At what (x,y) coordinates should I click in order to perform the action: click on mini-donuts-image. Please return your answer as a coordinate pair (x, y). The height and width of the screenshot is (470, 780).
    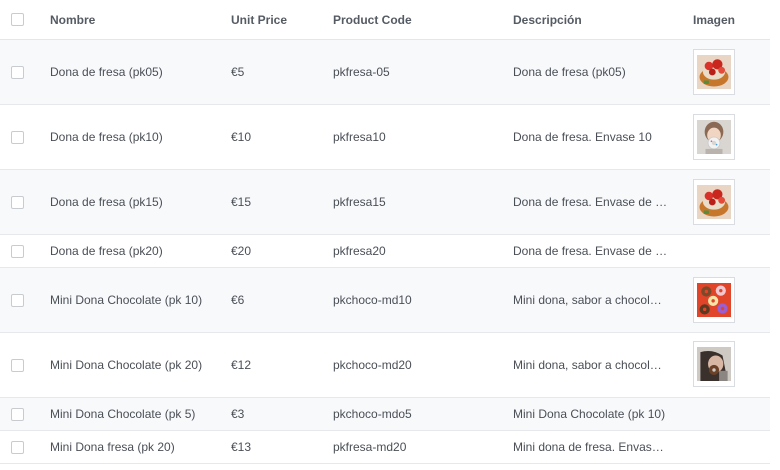
    Looking at the image, I should click on (714, 300).